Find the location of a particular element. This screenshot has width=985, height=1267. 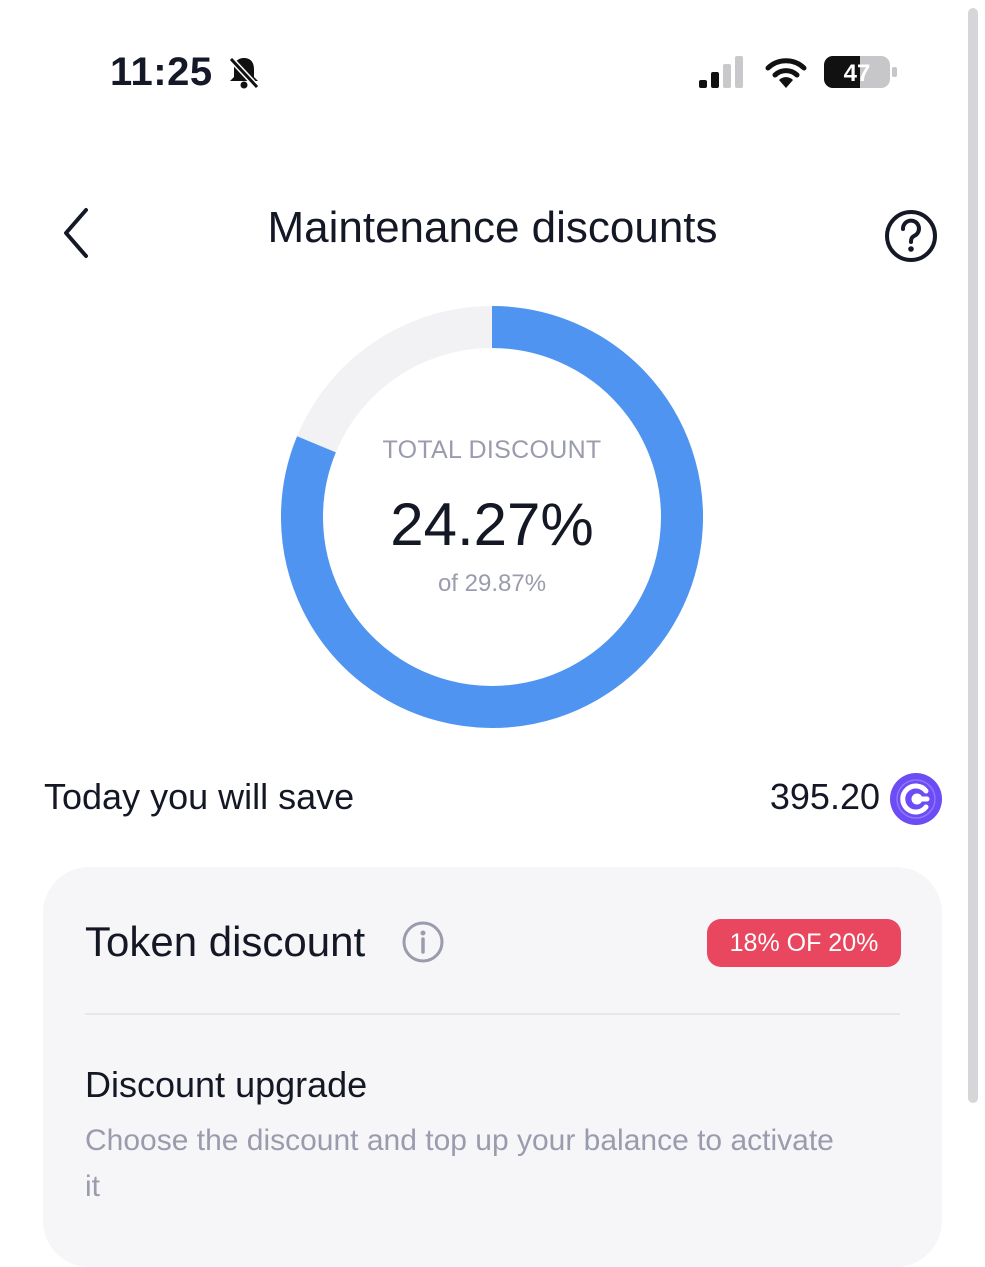

total-discount-max: of 29.87% is located at coordinates (492, 583).